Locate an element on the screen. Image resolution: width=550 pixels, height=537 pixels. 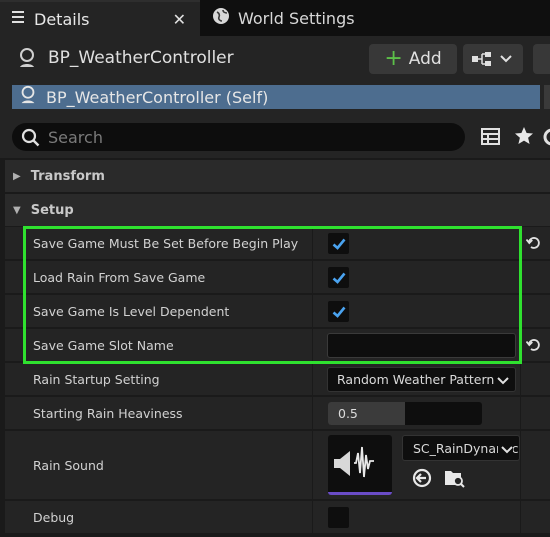
property-row: Rain Sound SC_RainDynamic is located at coordinates (277, 465).